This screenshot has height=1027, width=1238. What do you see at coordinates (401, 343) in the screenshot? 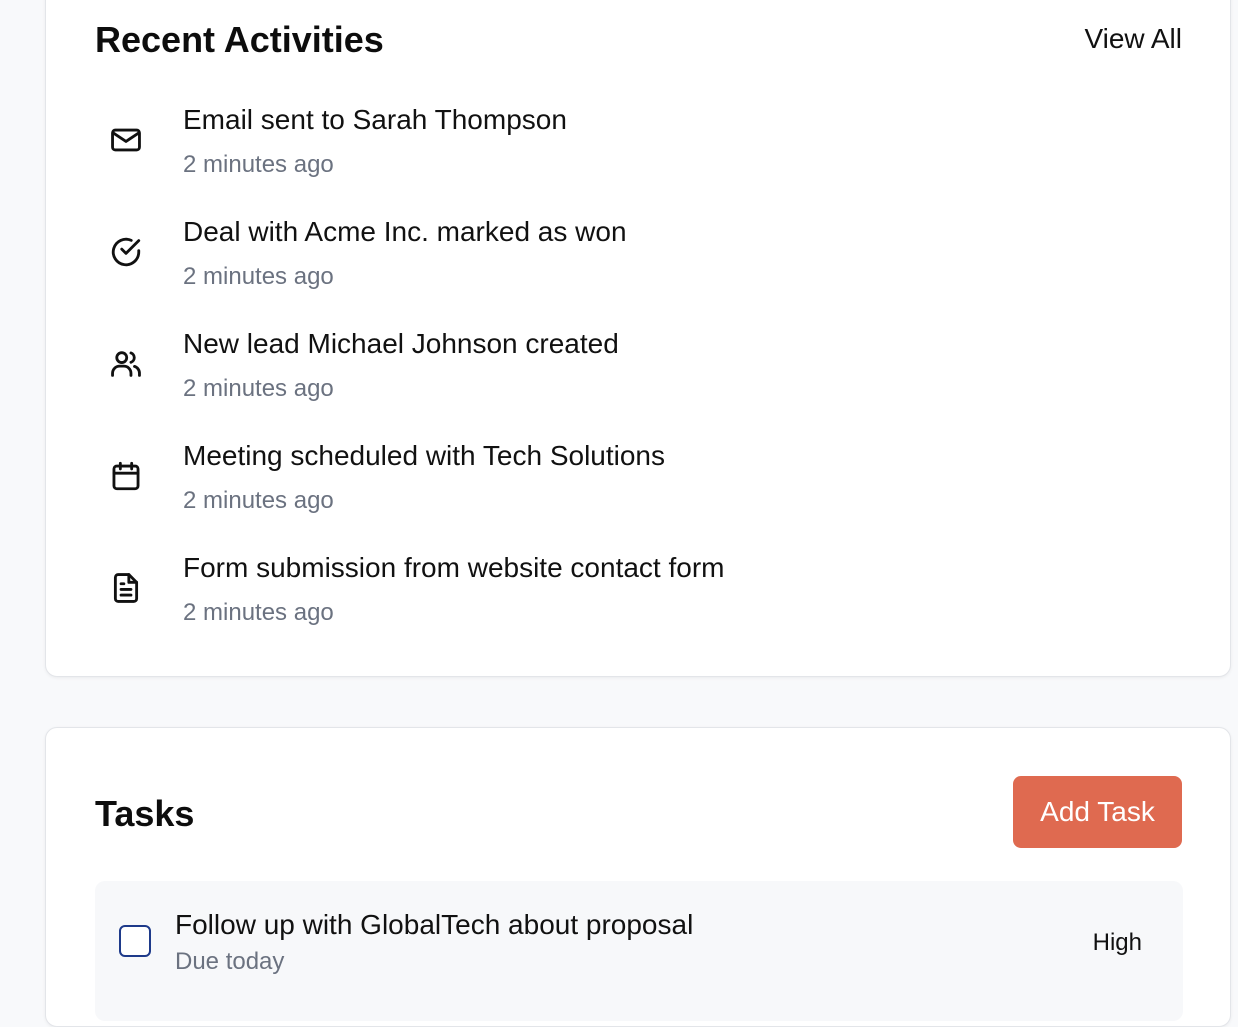
I see `activity-title: New lead Michael Johnson created` at bounding box center [401, 343].